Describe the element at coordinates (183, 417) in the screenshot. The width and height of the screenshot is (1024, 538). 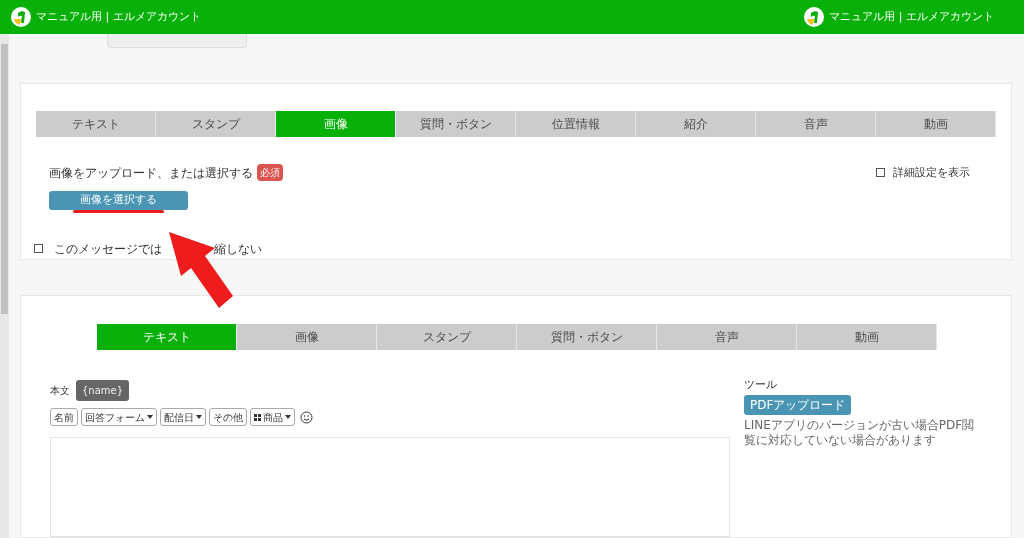
I see `insert-button: 配信日` at that location.